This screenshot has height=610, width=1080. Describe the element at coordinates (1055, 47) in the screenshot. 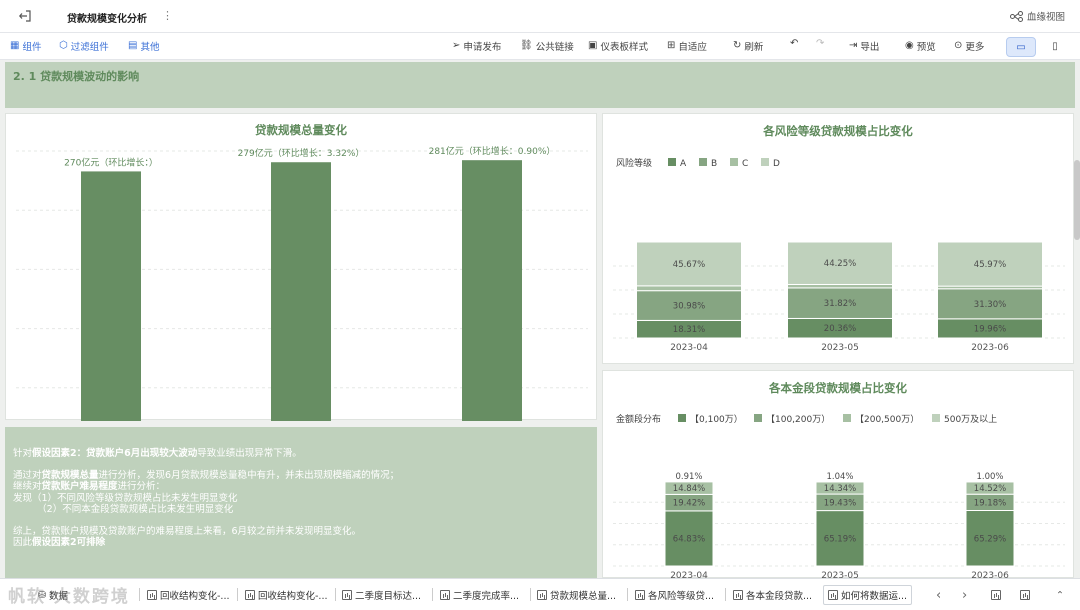

I see `mobile-icon: ▯` at that location.